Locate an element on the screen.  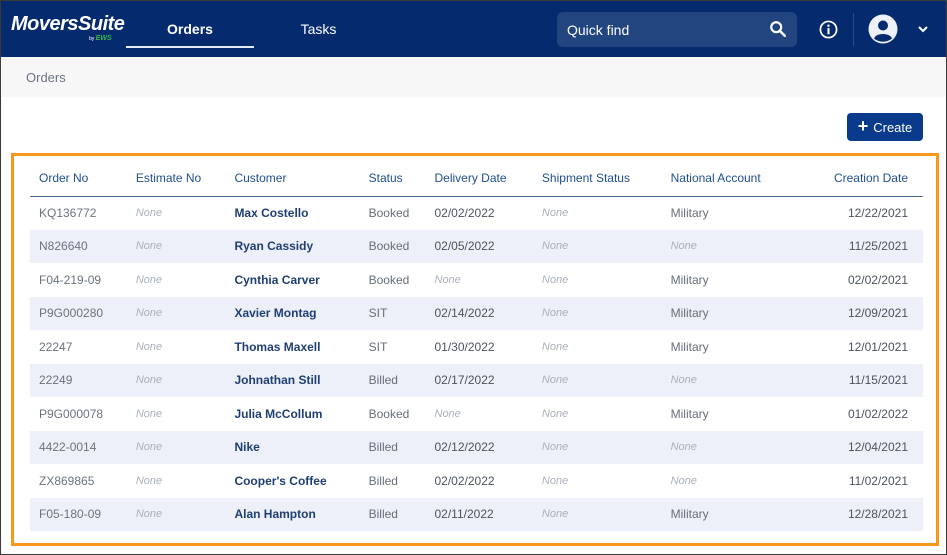
create-button: + Create is located at coordinates (885, 127).